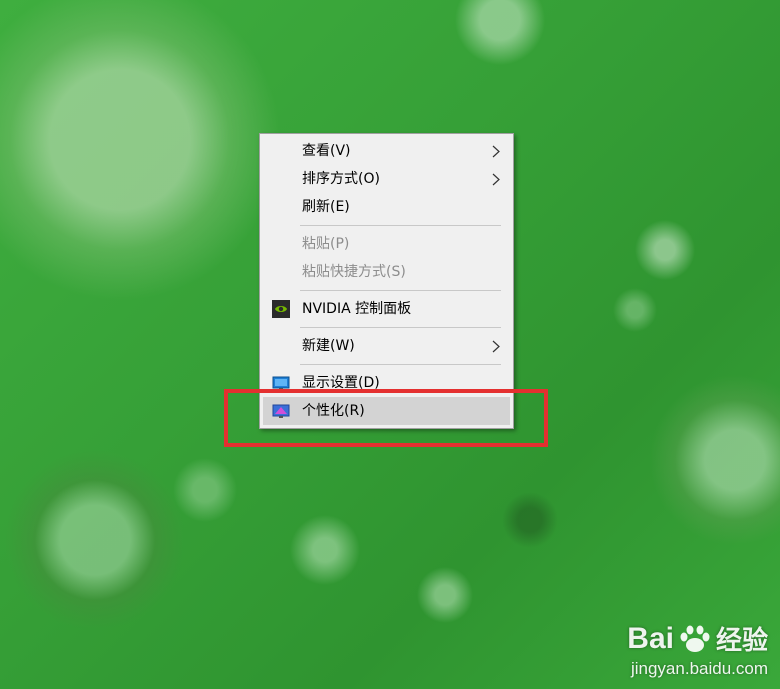 This screenshot has width=780, height=689. I want to click on menu-item-display-settings: 显示设置(D), so click(386, 383).